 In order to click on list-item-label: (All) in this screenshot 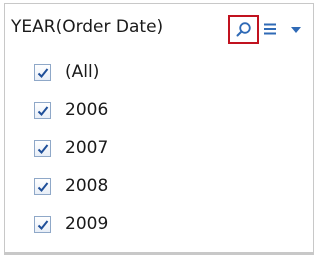, I will do `click(82, 72)`.